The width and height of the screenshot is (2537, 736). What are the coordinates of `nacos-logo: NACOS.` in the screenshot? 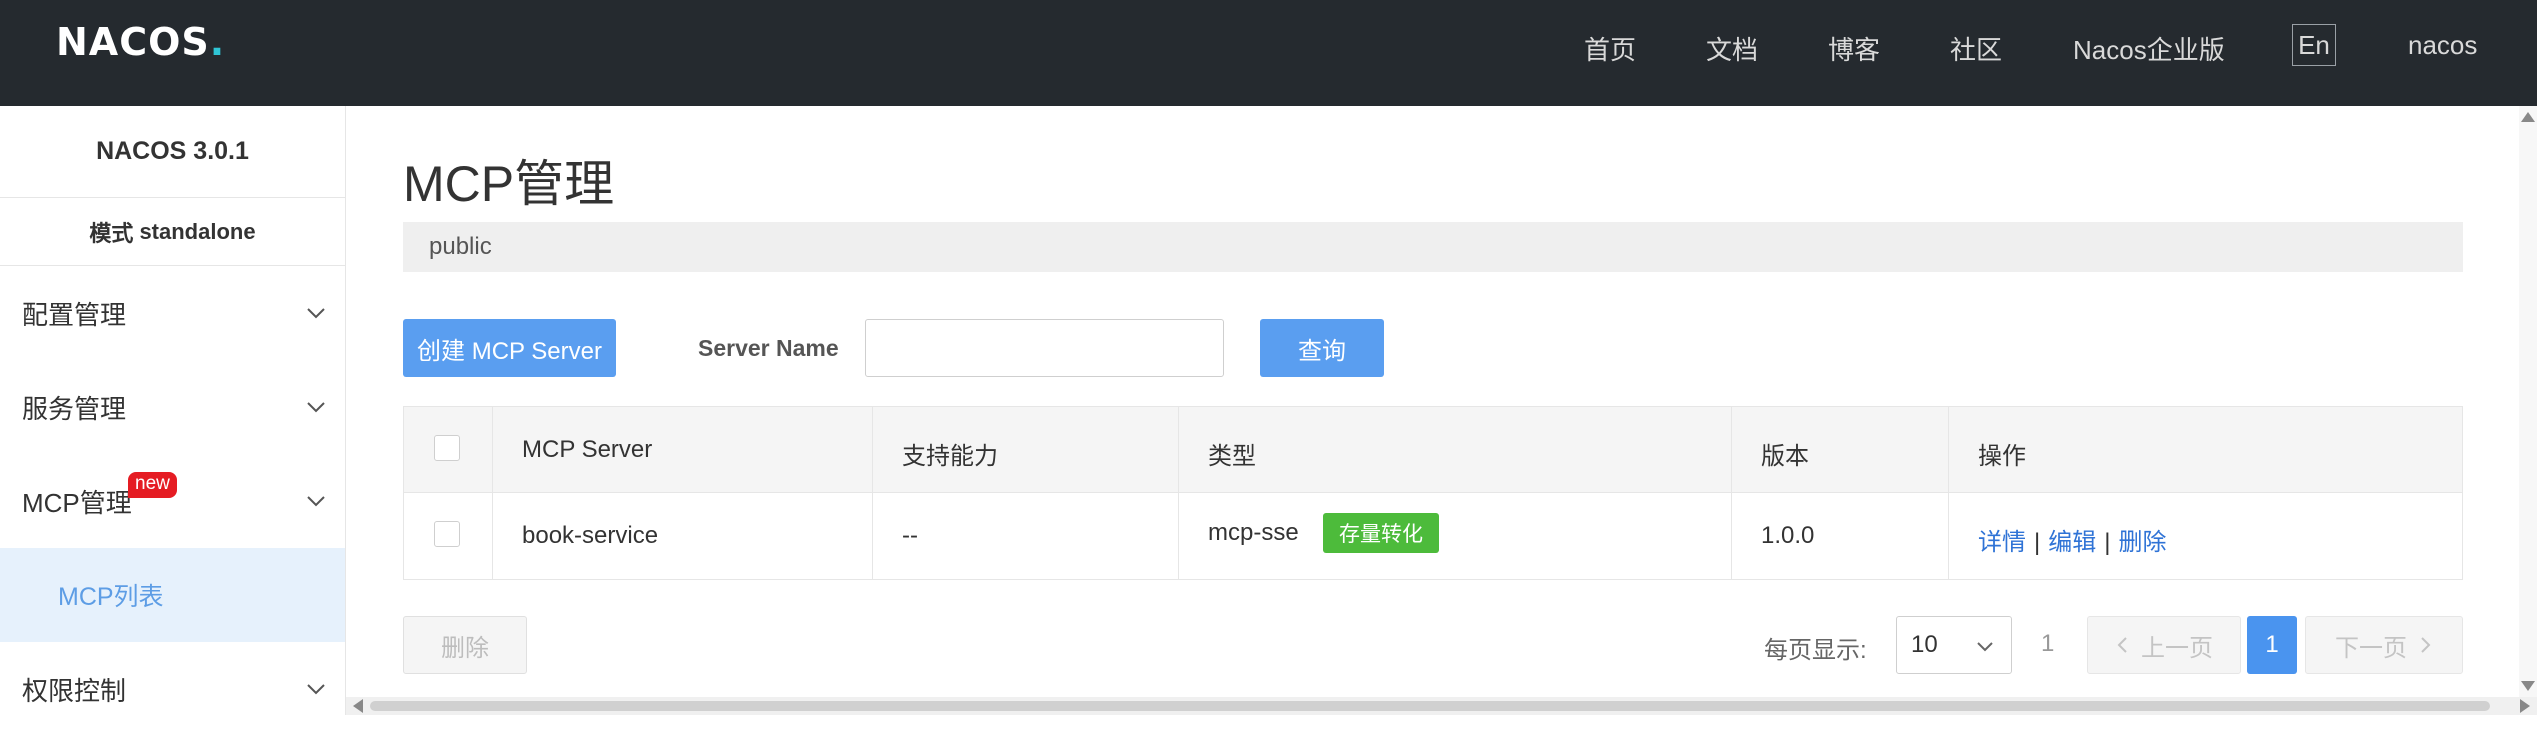 It's located at (141, 42).